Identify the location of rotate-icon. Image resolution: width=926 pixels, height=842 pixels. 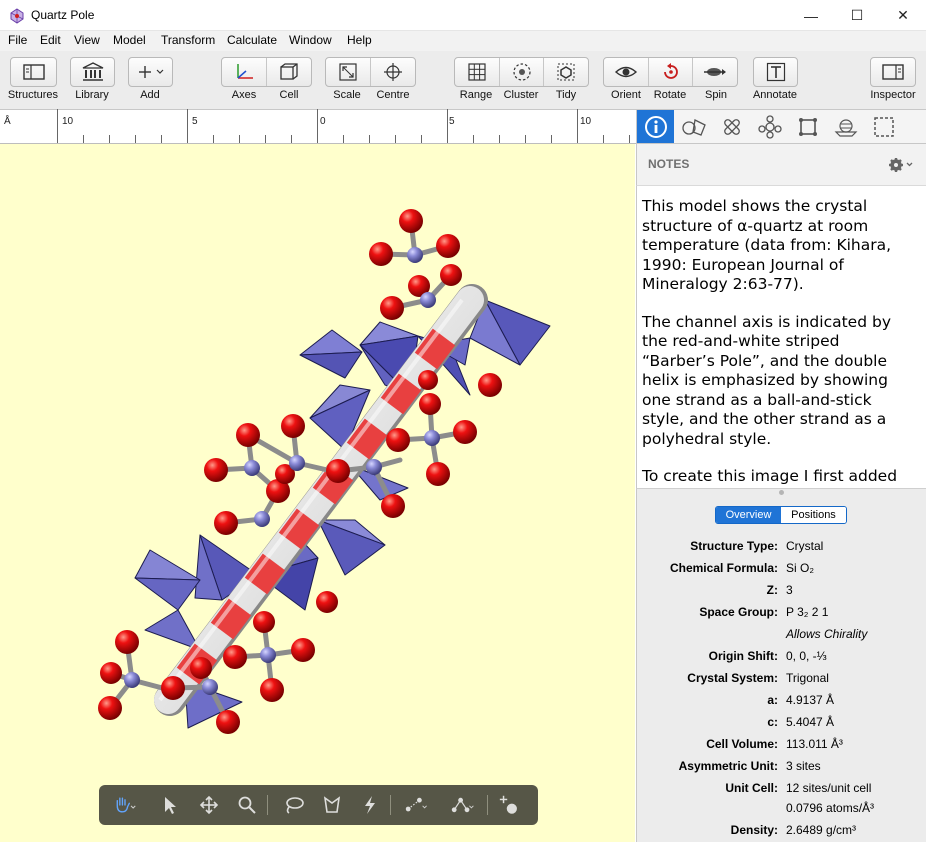
(670, 71).